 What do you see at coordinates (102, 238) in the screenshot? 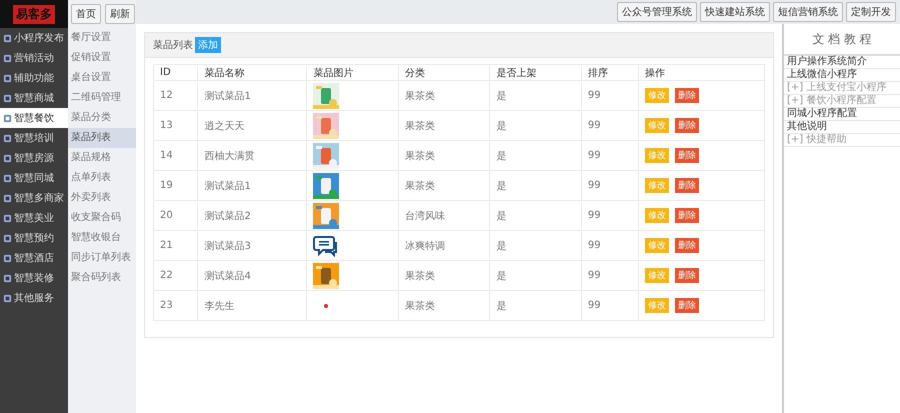
I see `submenu-item: 智慧收银台` at bounding box center [102, 238].